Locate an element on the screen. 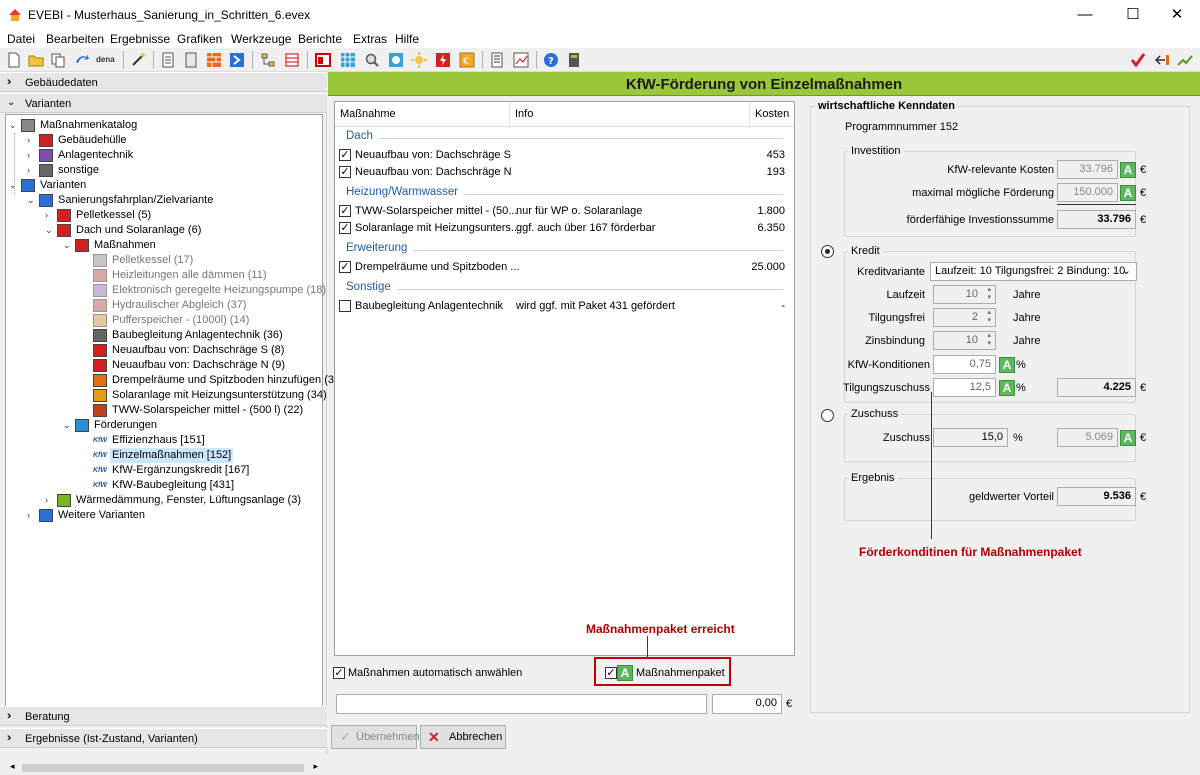  structure-icon is located at coordinates (292, 60).